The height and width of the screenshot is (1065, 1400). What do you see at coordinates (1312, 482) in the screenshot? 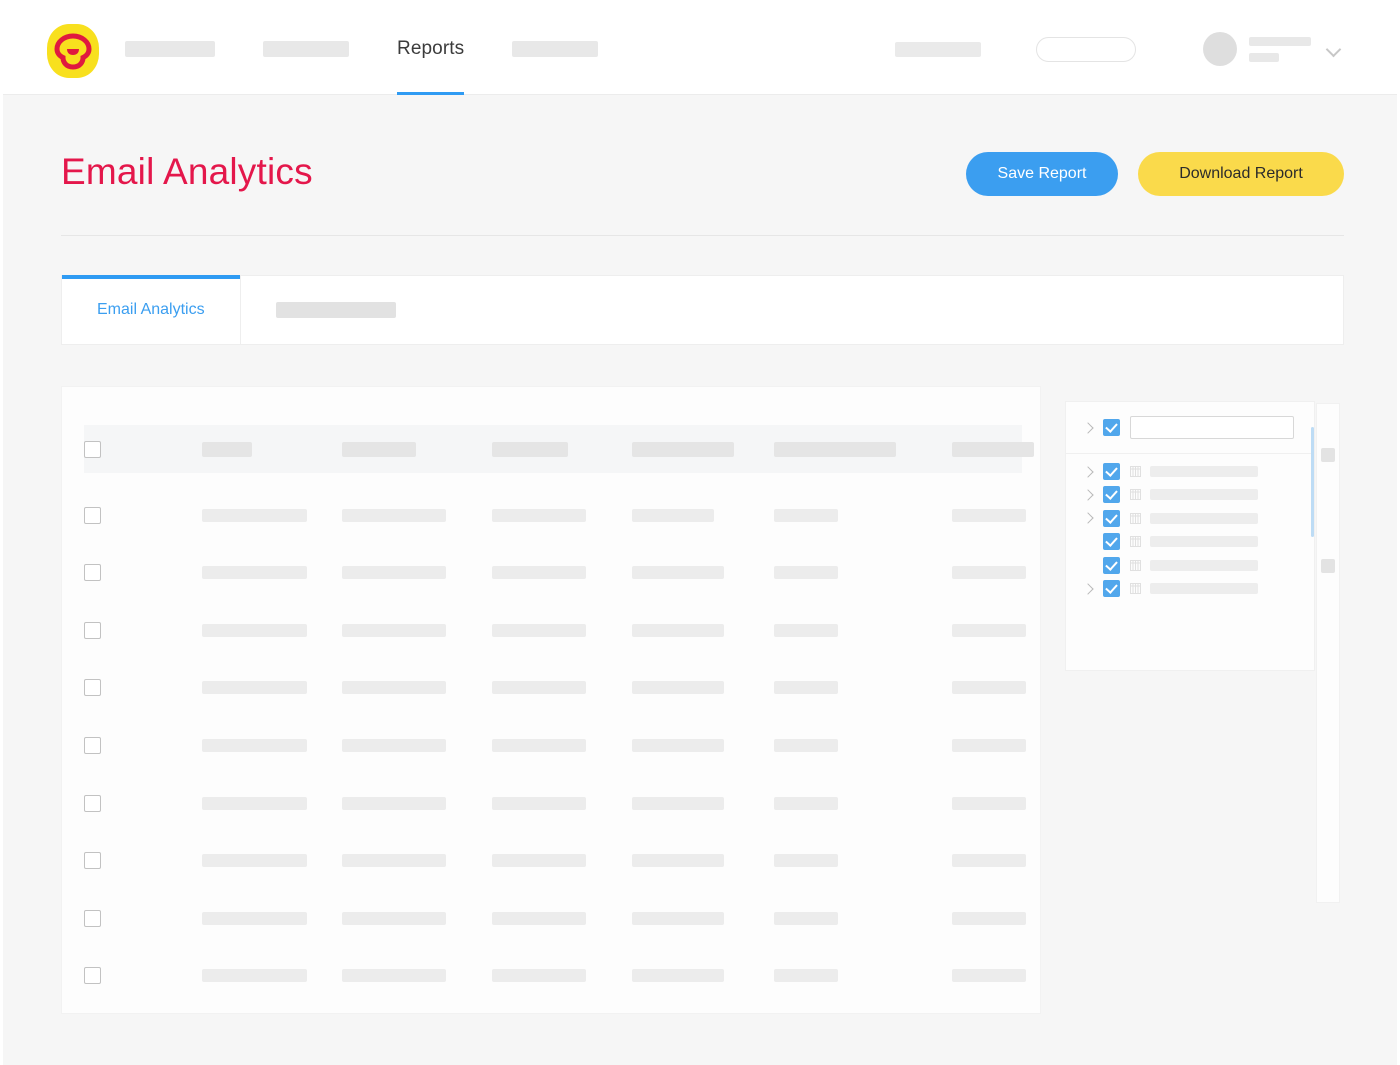
I see `tree-panel-scrollbar` at bounding box center [1312, 482].